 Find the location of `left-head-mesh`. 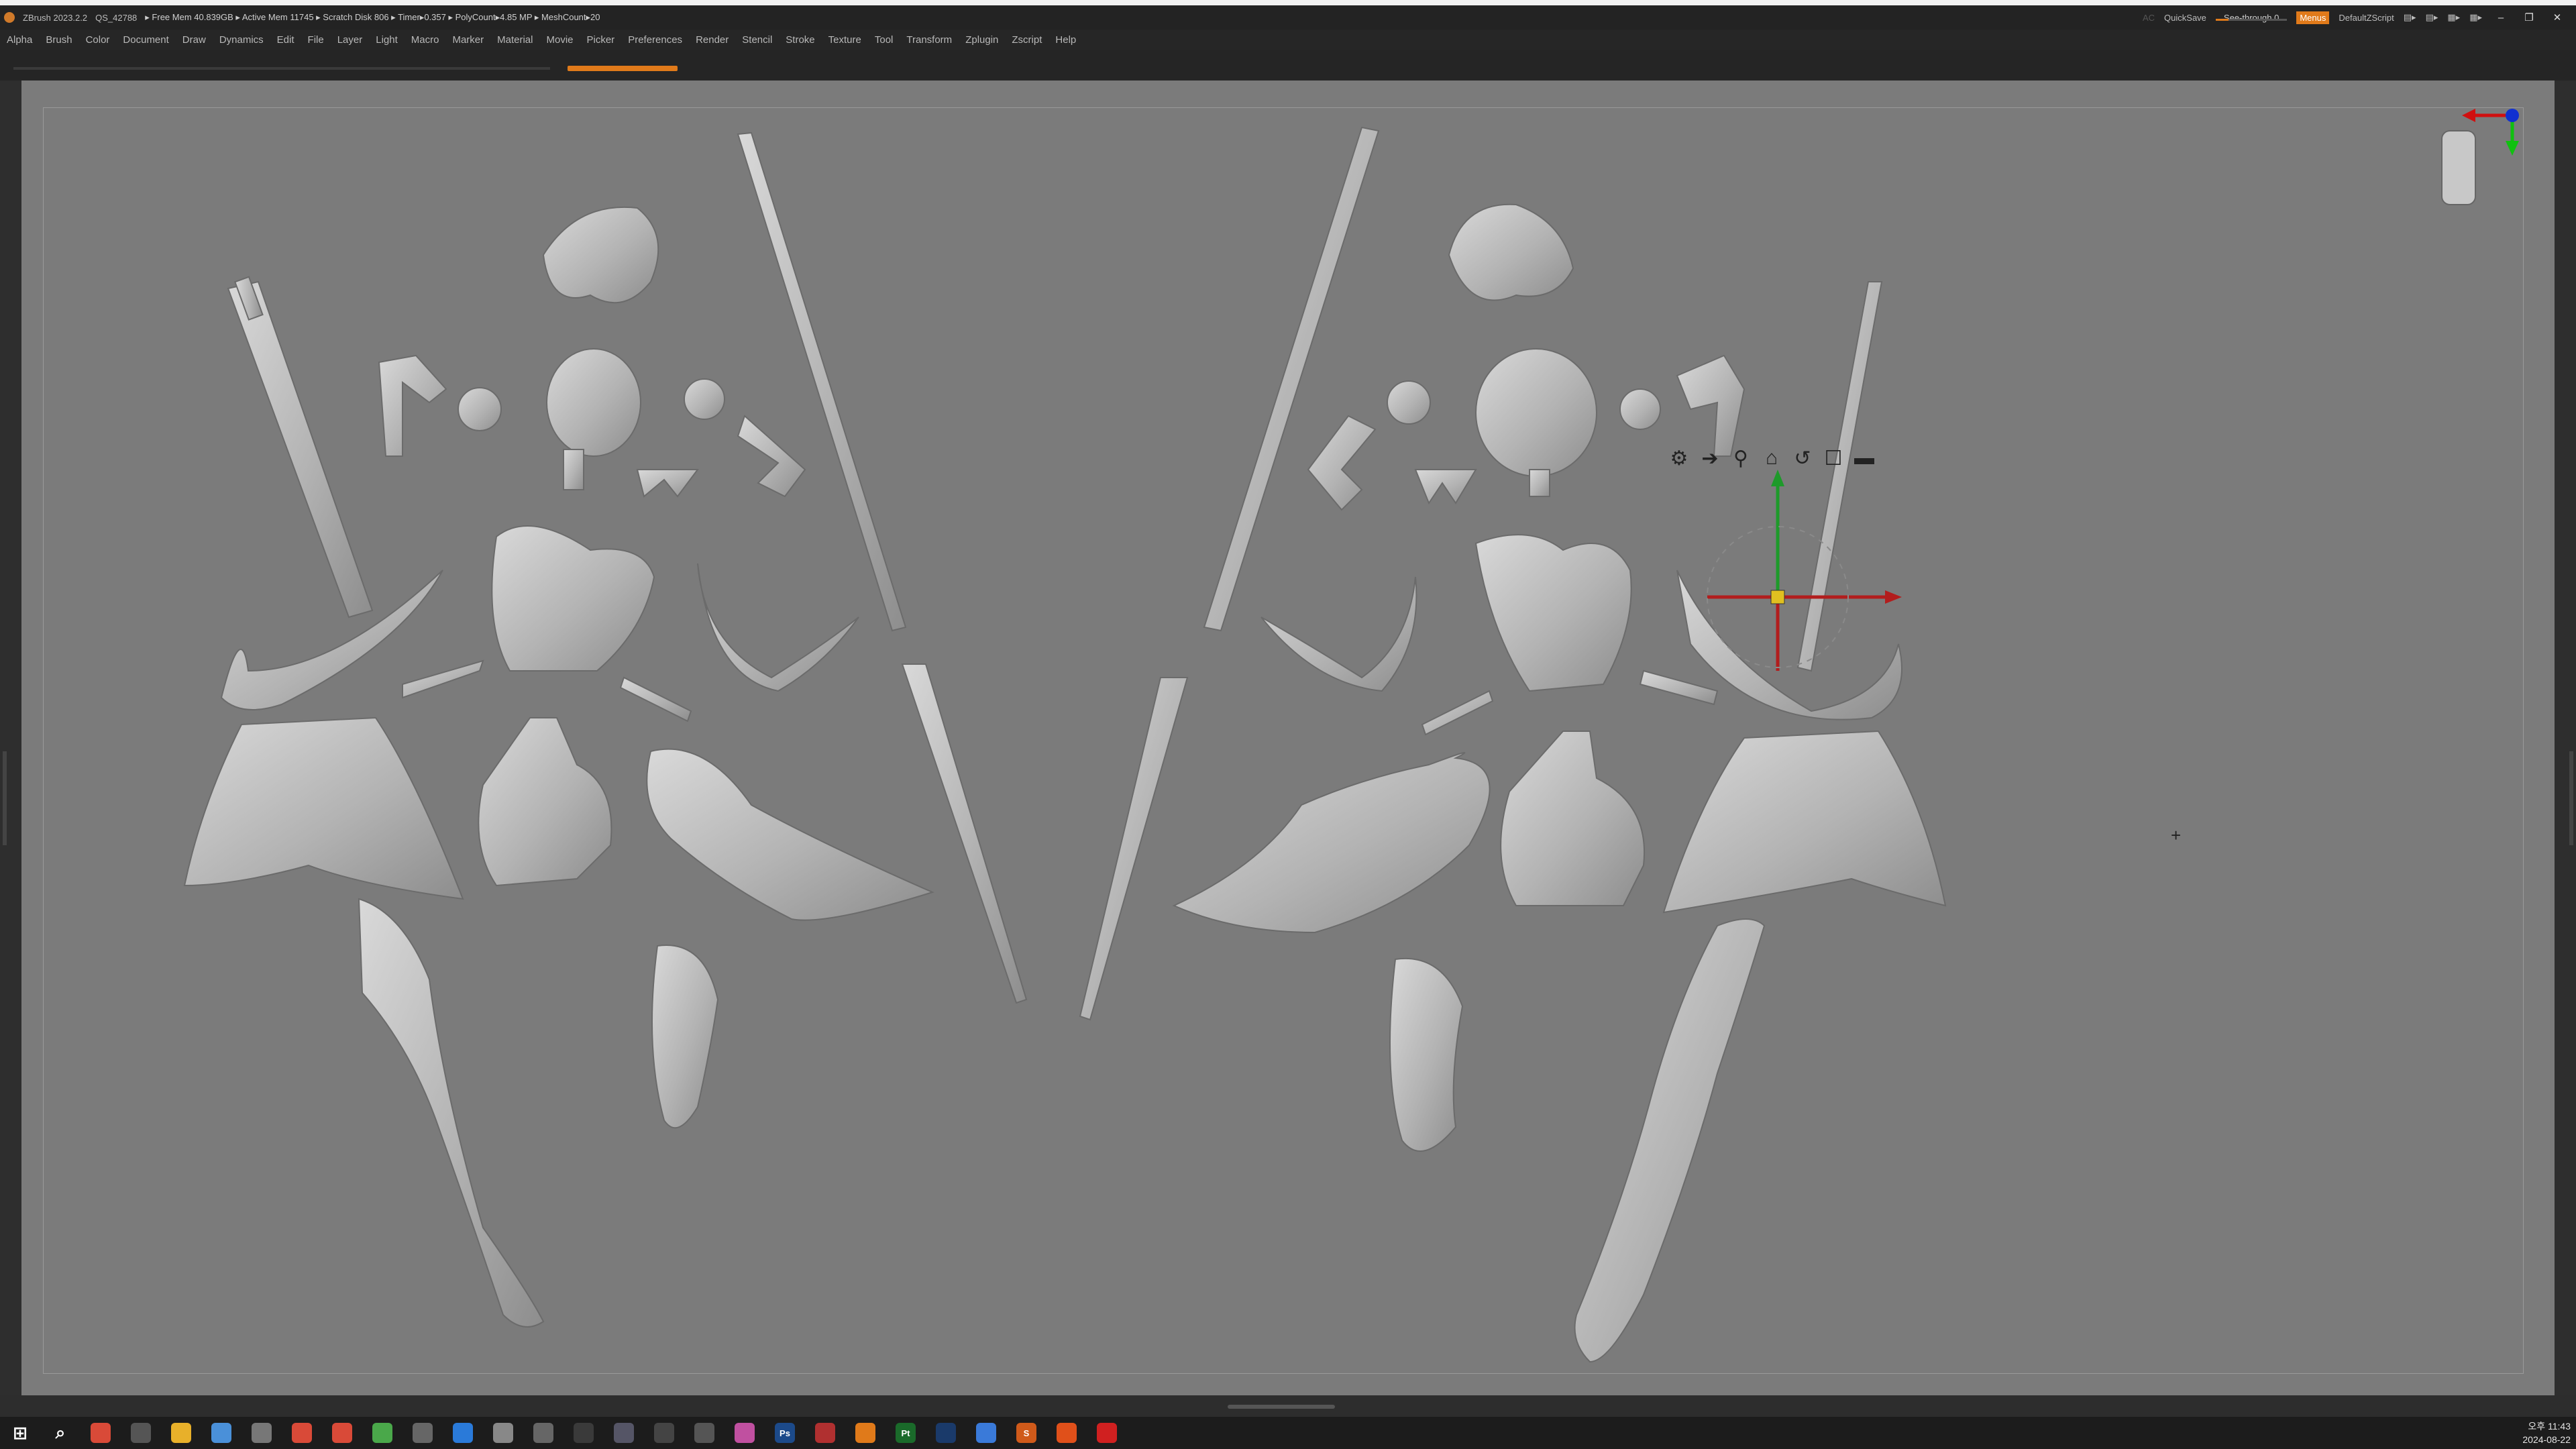

left-head-mesh is located at coordinates (593, 419).